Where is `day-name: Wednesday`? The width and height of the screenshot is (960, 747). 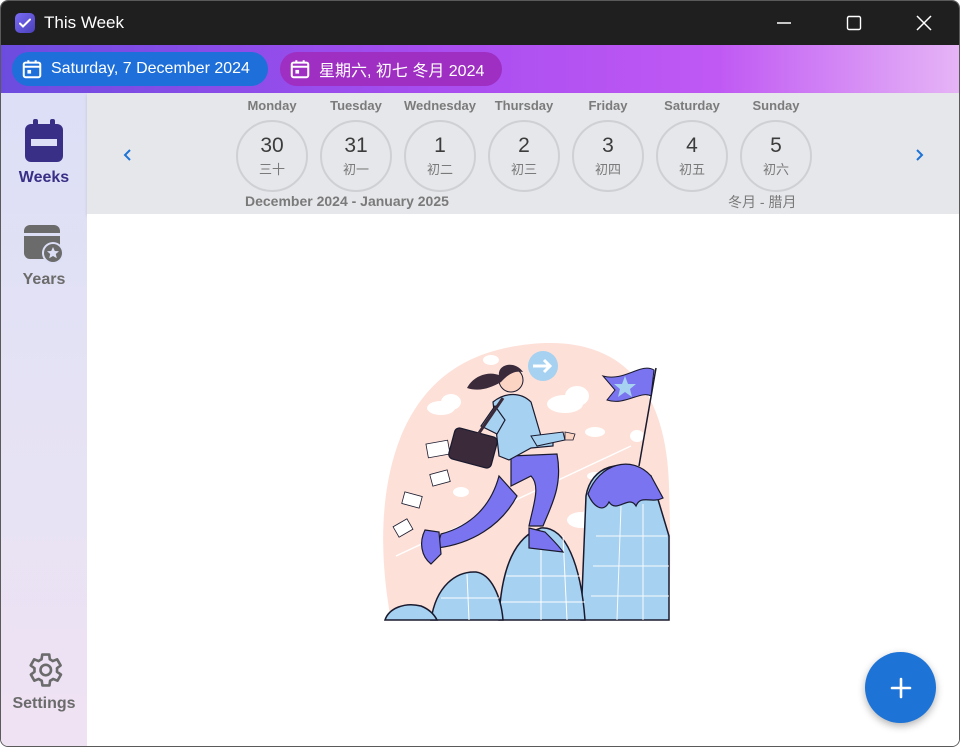
day-name: Wednesday is located at coordinates (439, 105).